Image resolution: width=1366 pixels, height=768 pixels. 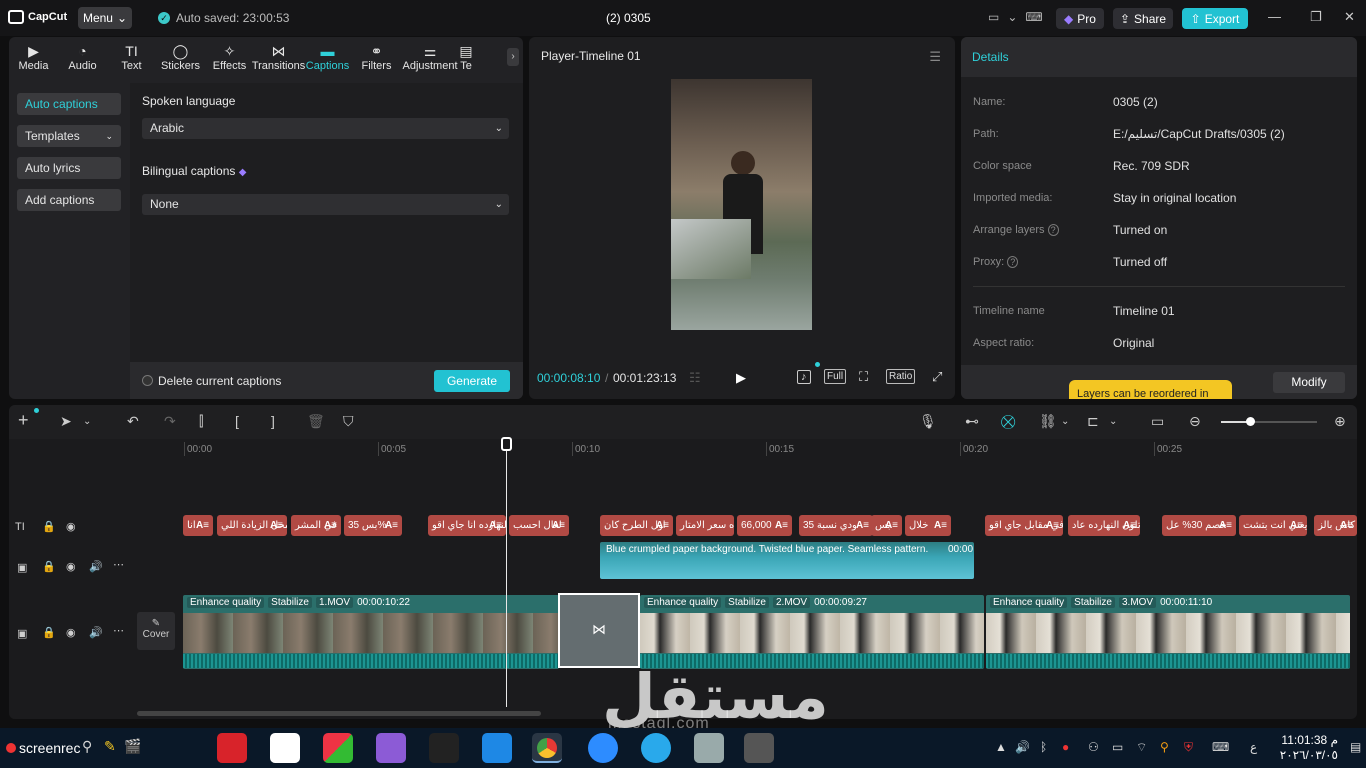 I want to click on screen-icon: ▭, so click(x=1157, y=421).